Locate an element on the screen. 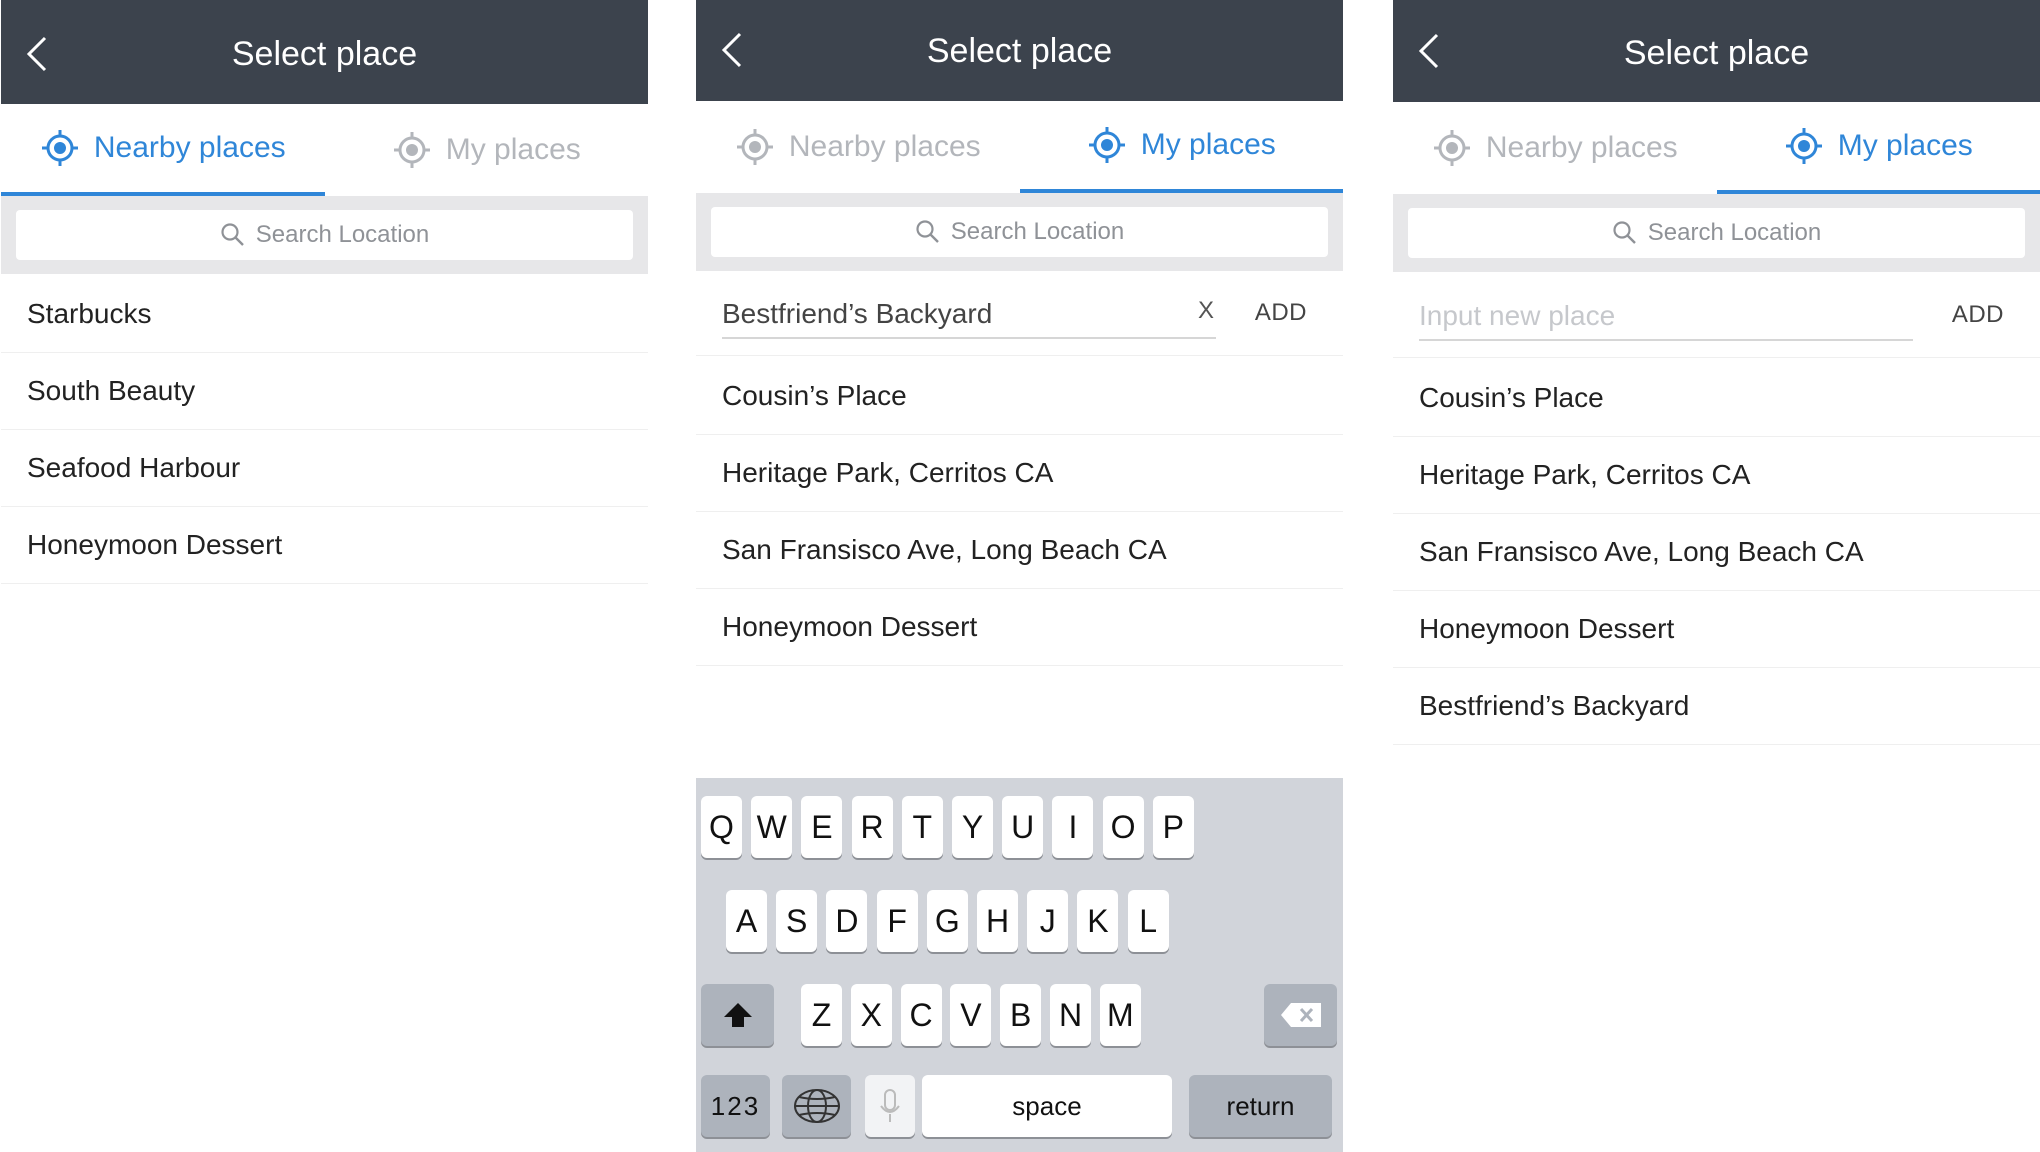 The width and height of the screenshot is (2040, 1152). space-key: space is located at coordinates (1047, 1106).